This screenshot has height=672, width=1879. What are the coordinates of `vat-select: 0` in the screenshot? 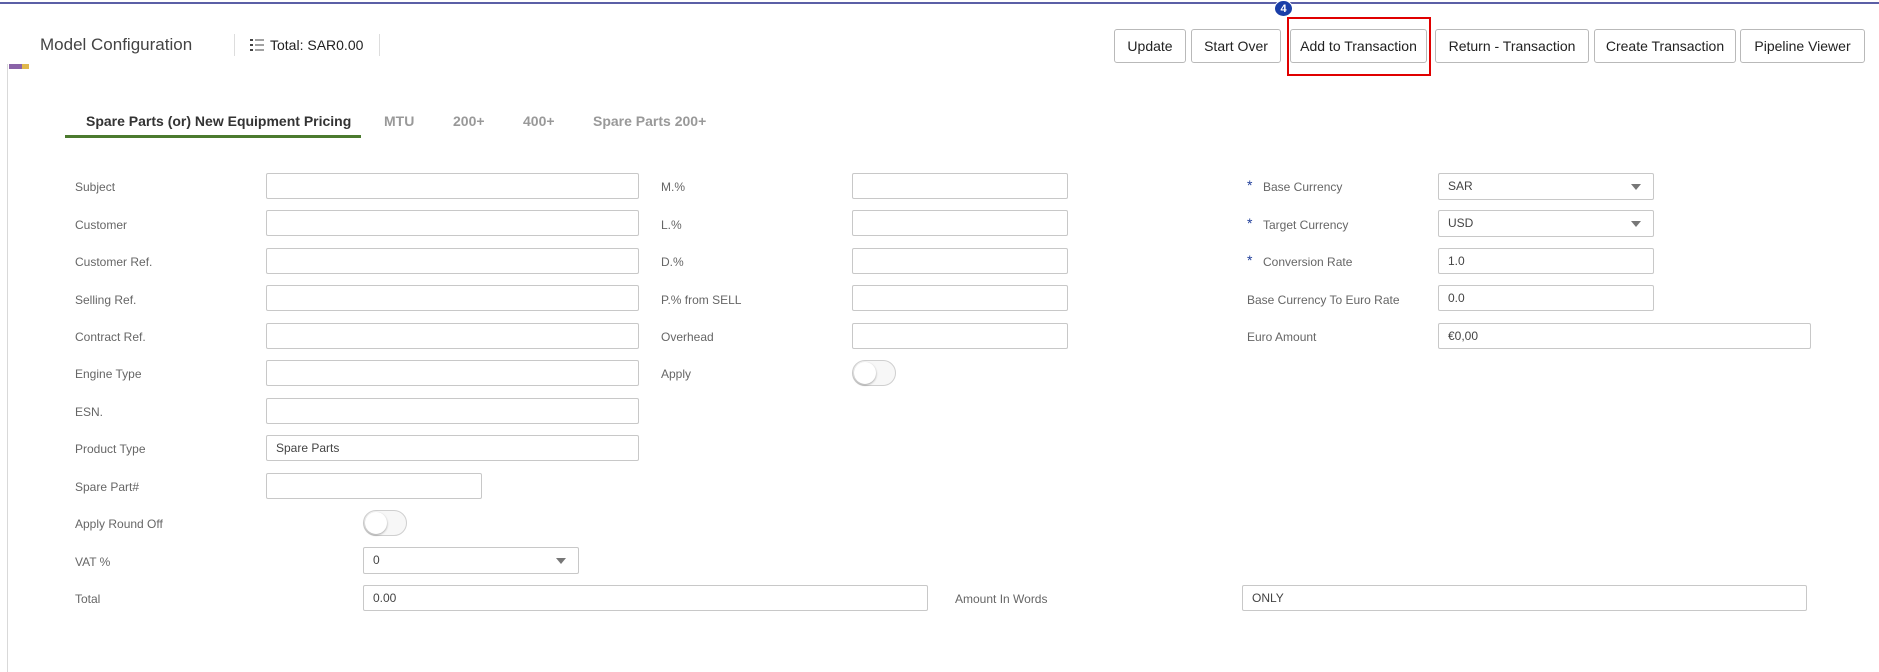 It's located at (471, 560).